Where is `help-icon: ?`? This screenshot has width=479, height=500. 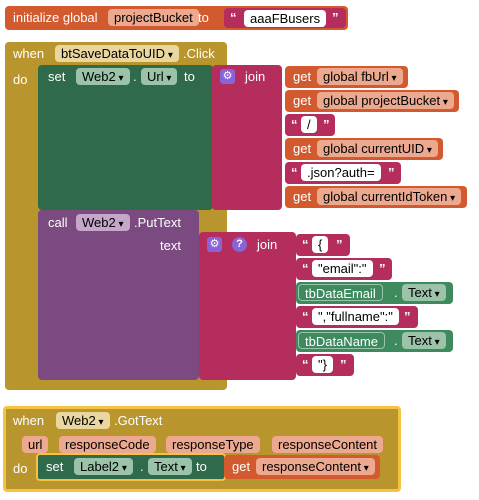
help-icon: ? is located at coordinates (239, 244).